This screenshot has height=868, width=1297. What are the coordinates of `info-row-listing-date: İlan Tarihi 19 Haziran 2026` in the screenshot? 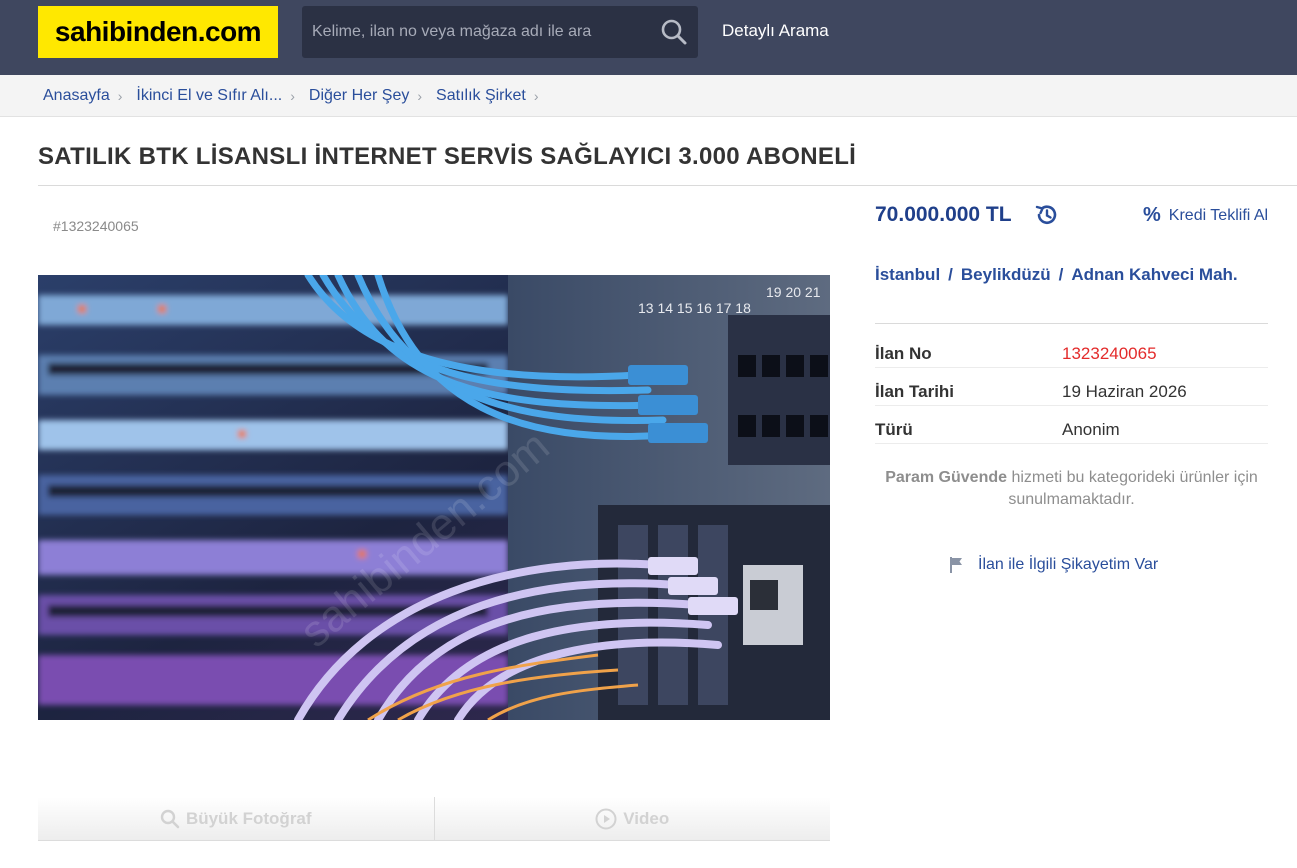 It's located at (1071, 387).